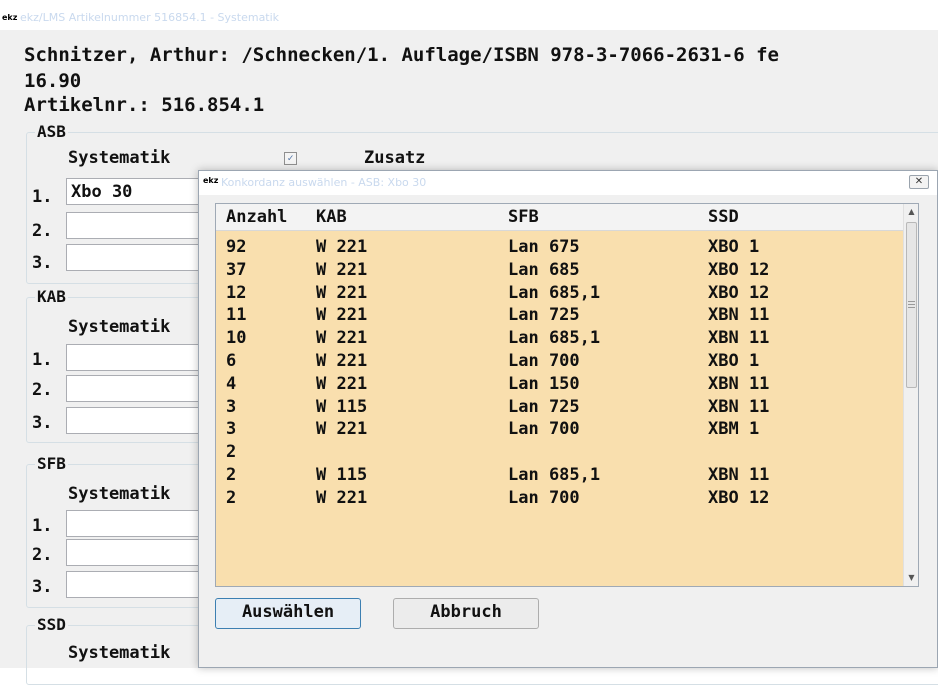 The height and width of the screenshot is (685, 938). Describe the element at coordinates (51, 624) in the screenshot. I see `ssd-legend: SSD` at that location.